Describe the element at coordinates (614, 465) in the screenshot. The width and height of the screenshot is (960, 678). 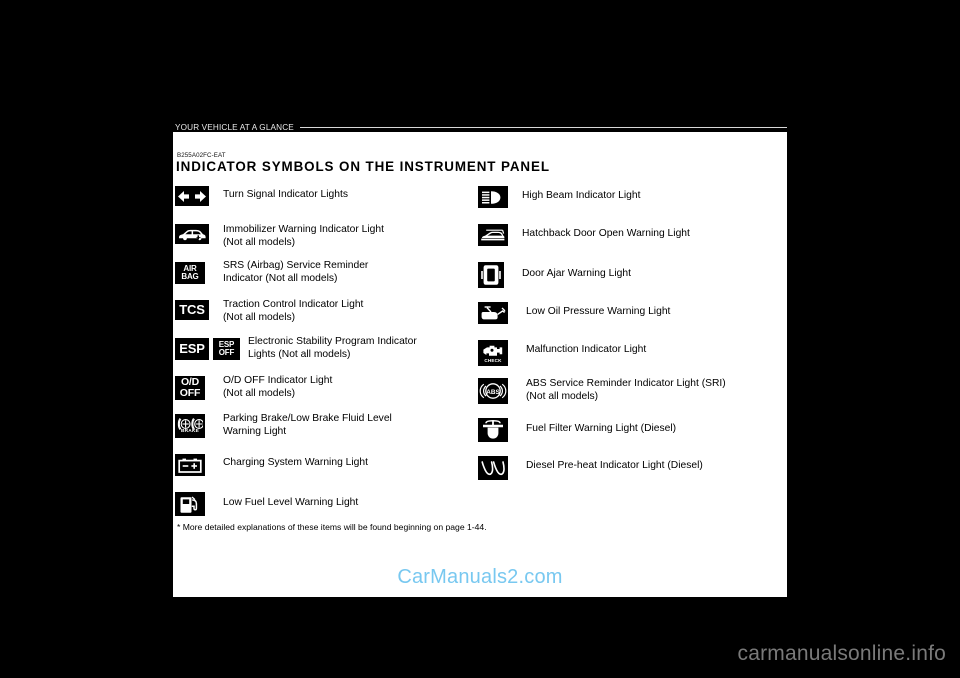
I see `list-item-label: Diesel Pre-heat Indicator Light (Diesel)` at that location.